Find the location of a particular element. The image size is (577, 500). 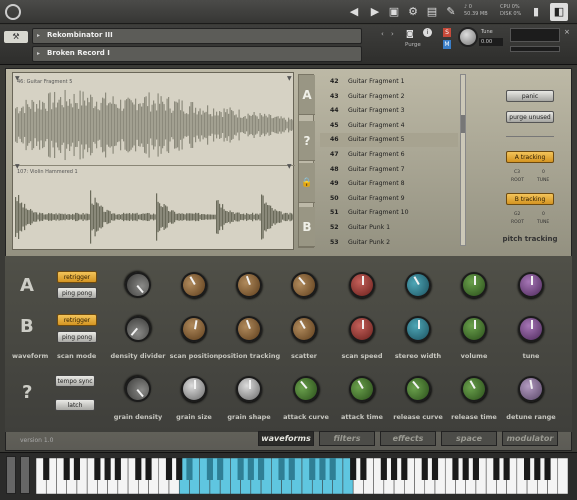

b-tune-value: 0 is located at coordinates (543, 214).